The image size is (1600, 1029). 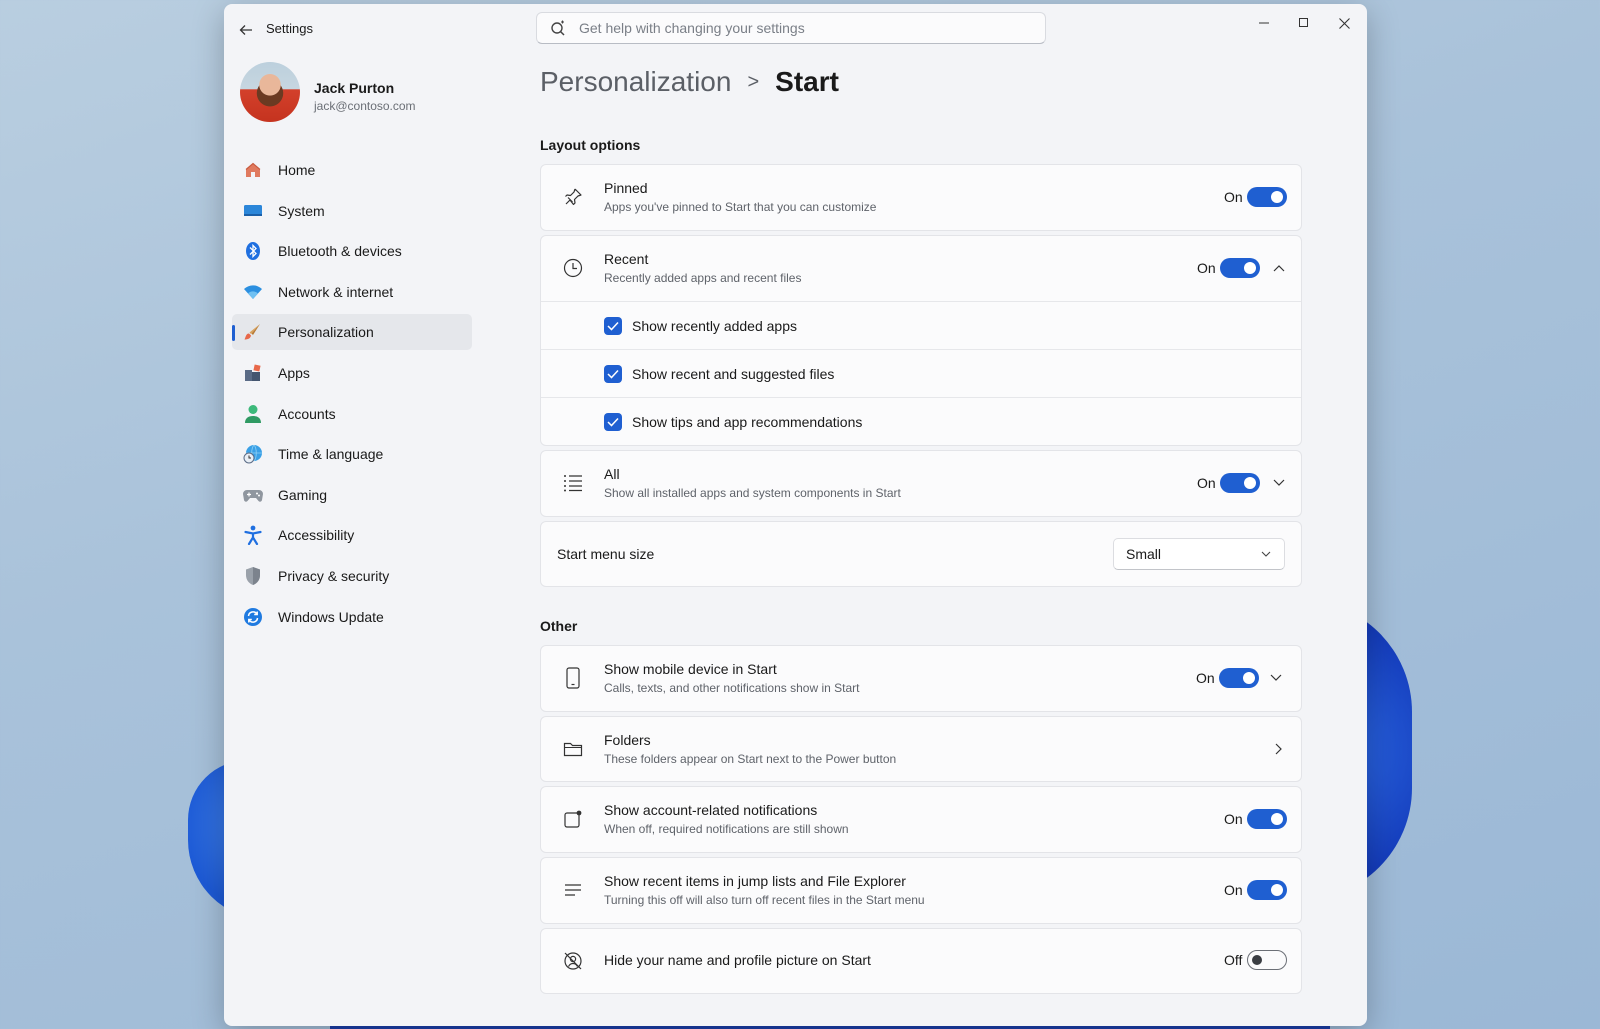 I want to click on system-icon, so click(x=253, y=211).